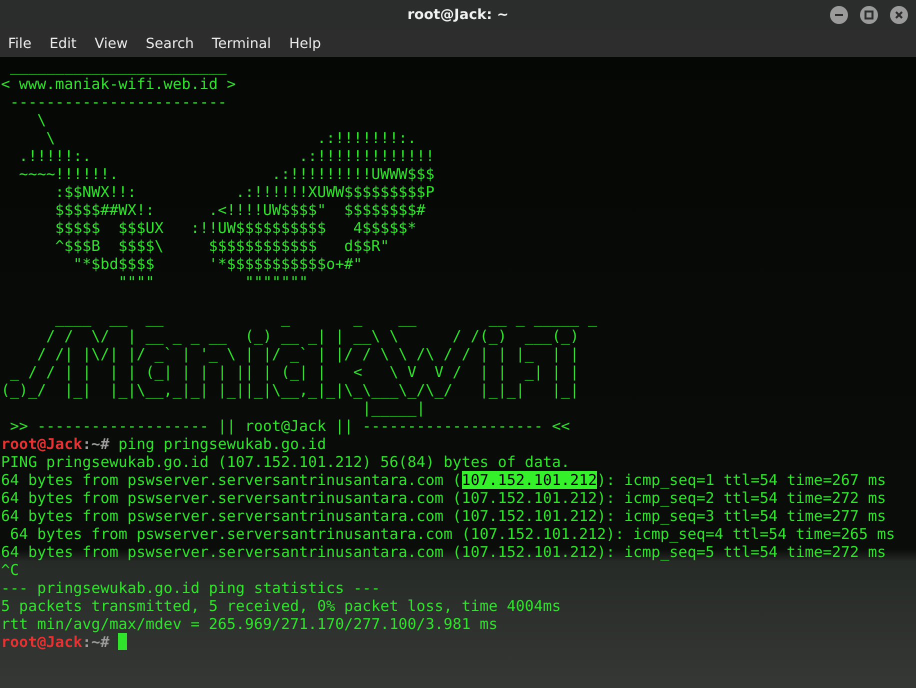 Image resolution: width=916 pixels, height=688 pixels. I want to click on terminal-output-text: ): icmp_seq=1 ttl=54 time=267 ms, so click(741, 480).